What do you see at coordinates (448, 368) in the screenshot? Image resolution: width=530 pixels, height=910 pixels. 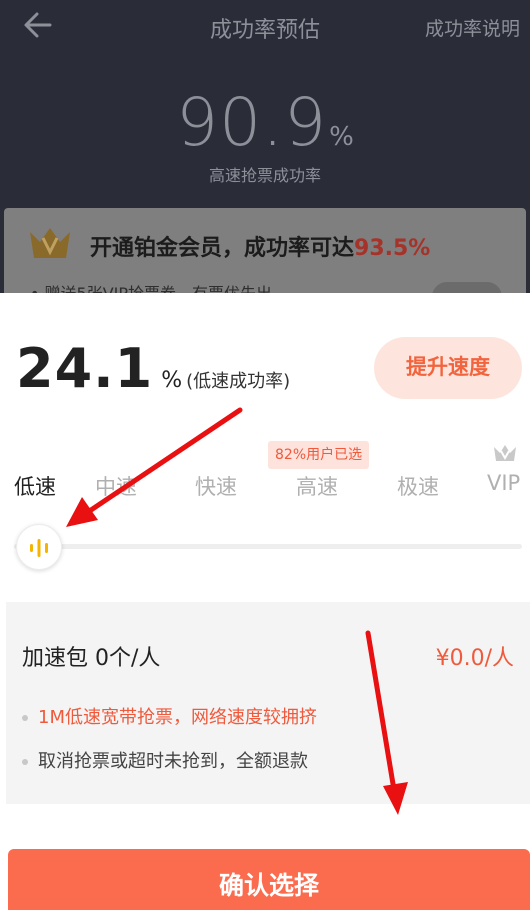 I see `boost-speed-button: 提升速度` at bounding box center [448, 368].